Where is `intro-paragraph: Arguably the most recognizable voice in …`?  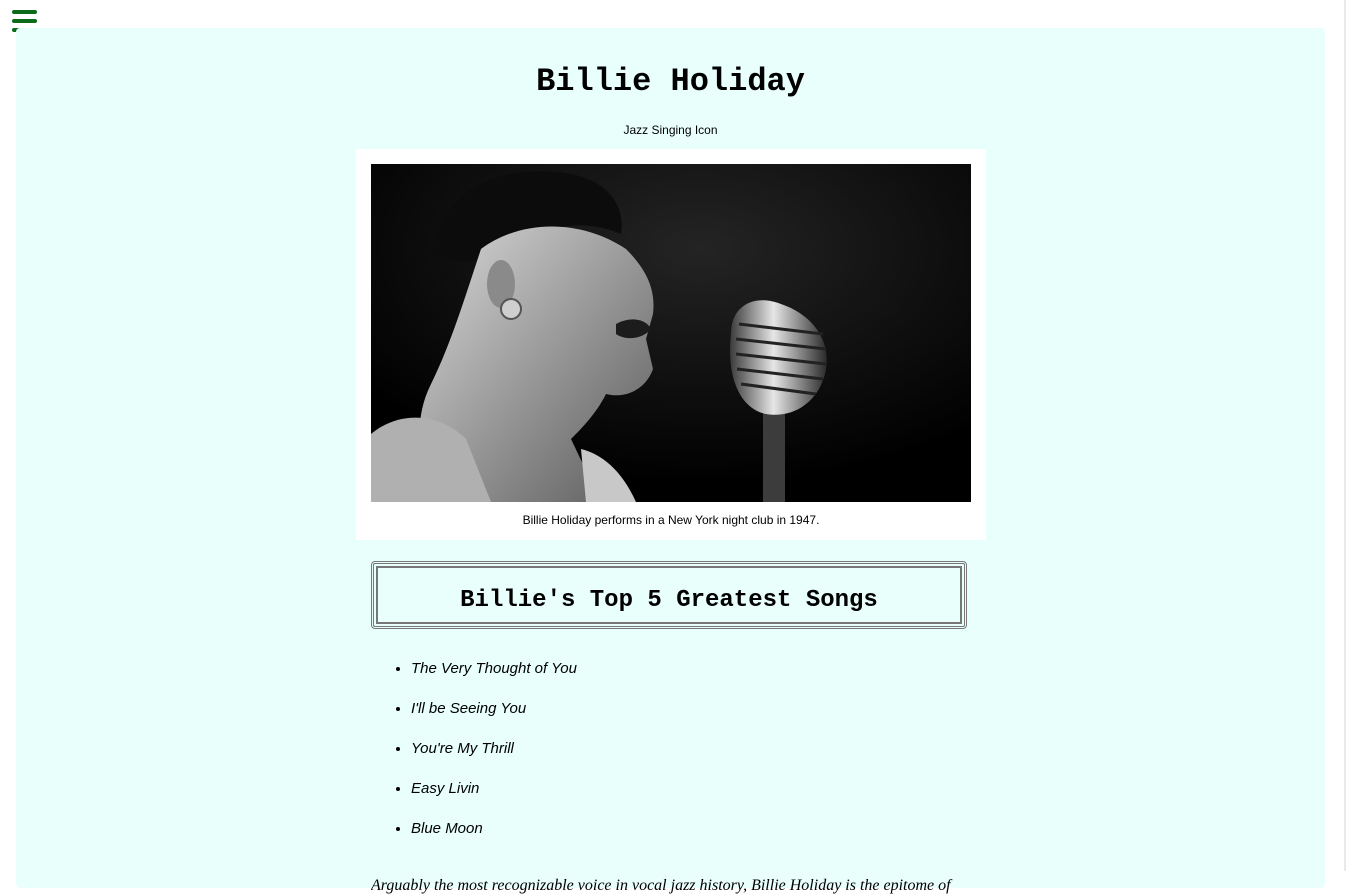 intro-paragraph: Arguably the most recognizable voice in … is located at coordinates (661, 885).